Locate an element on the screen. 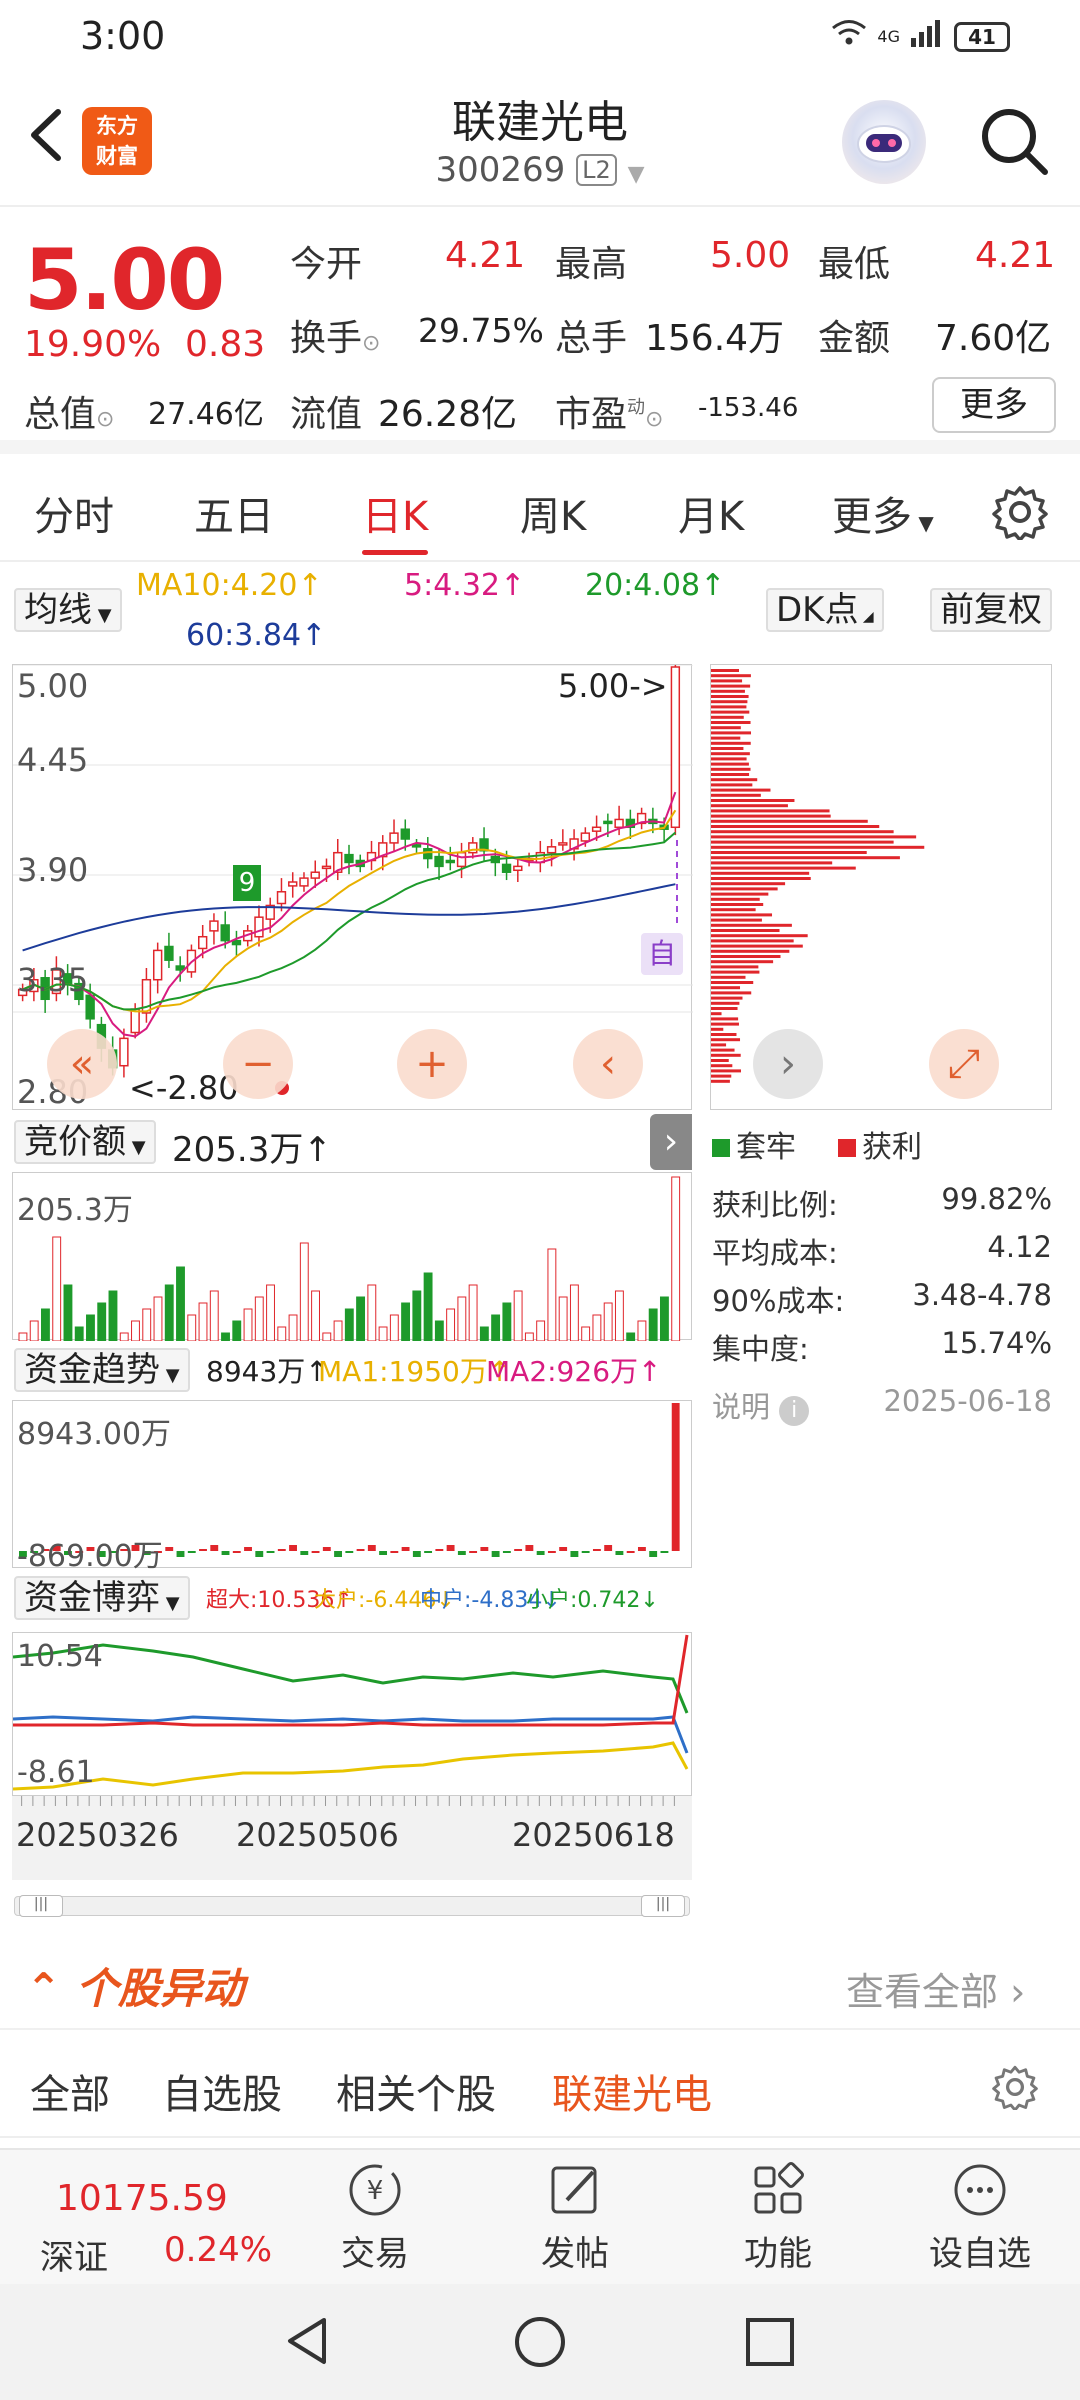 Image resolution: width=1080 pixels, height=2400 pixels. index-name: 深证 is located at coordinates (74, 2254).